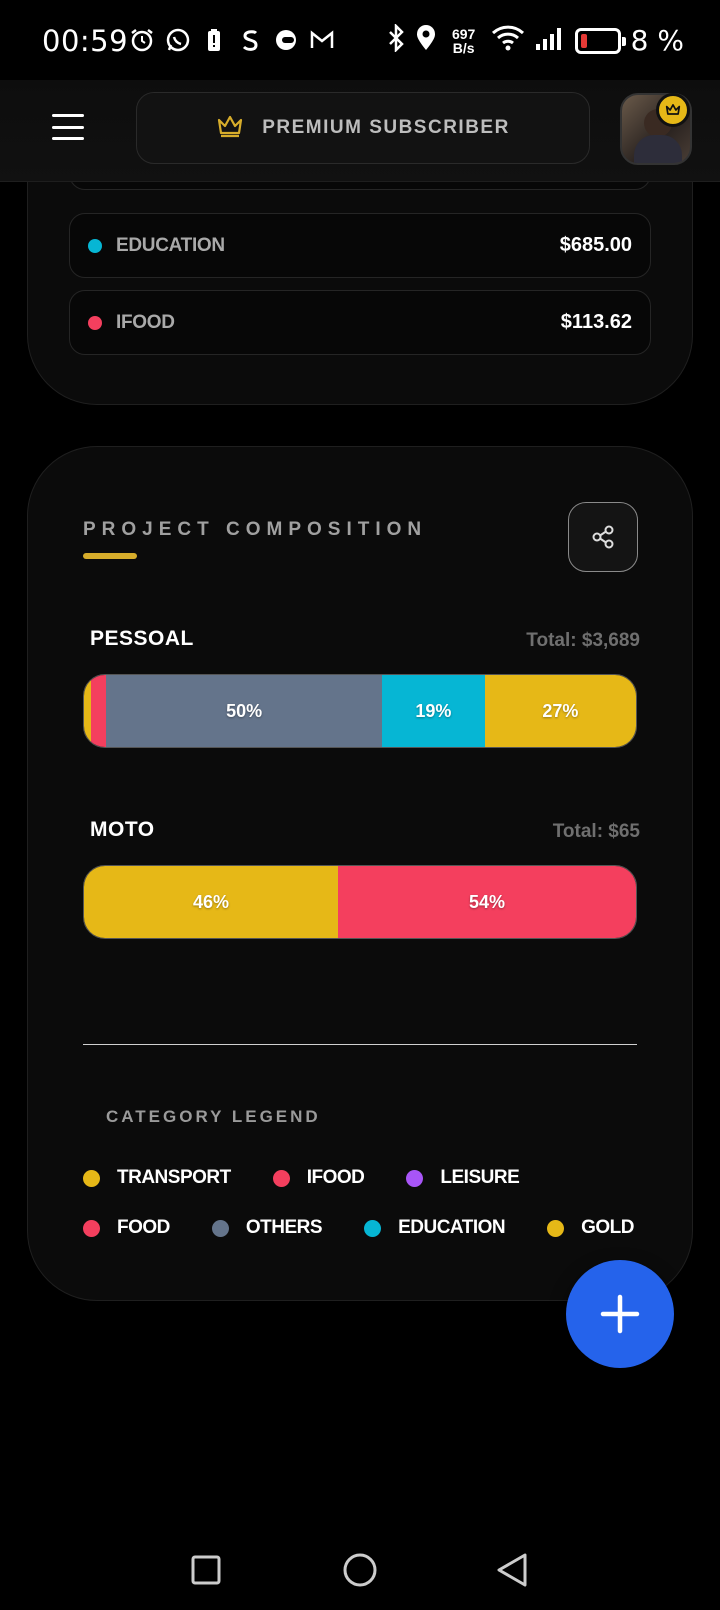 The height and width of the screenshot is (1610, 720). Describe the element at coordinates (142, 638) in the screenshot. I see `project-name-pessoal: PESSOAL` at that location.